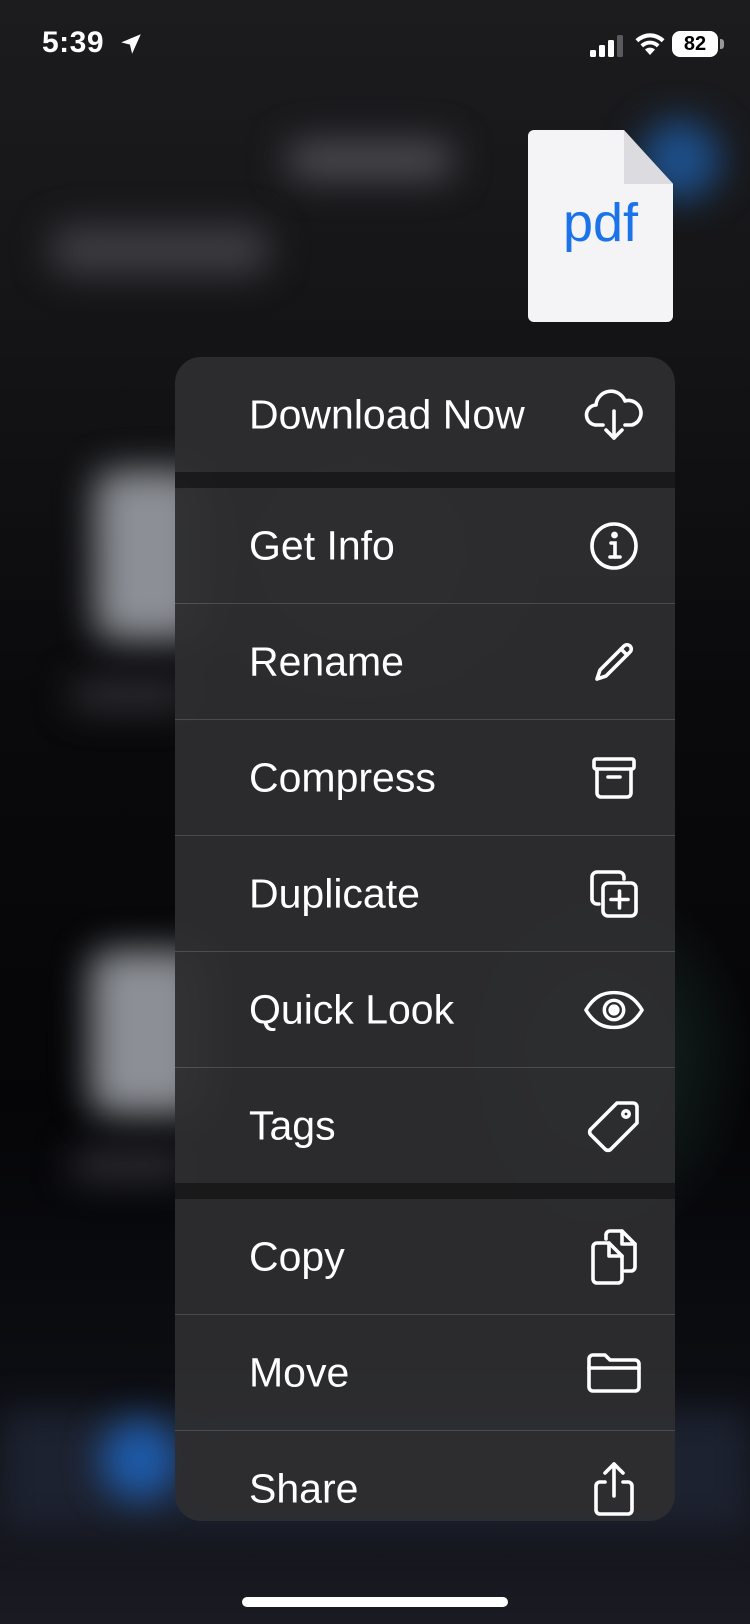  What do you see at coordinates (722, 44) in the screenshot?
I see `battery-tip` at bounding box center [722, 44].